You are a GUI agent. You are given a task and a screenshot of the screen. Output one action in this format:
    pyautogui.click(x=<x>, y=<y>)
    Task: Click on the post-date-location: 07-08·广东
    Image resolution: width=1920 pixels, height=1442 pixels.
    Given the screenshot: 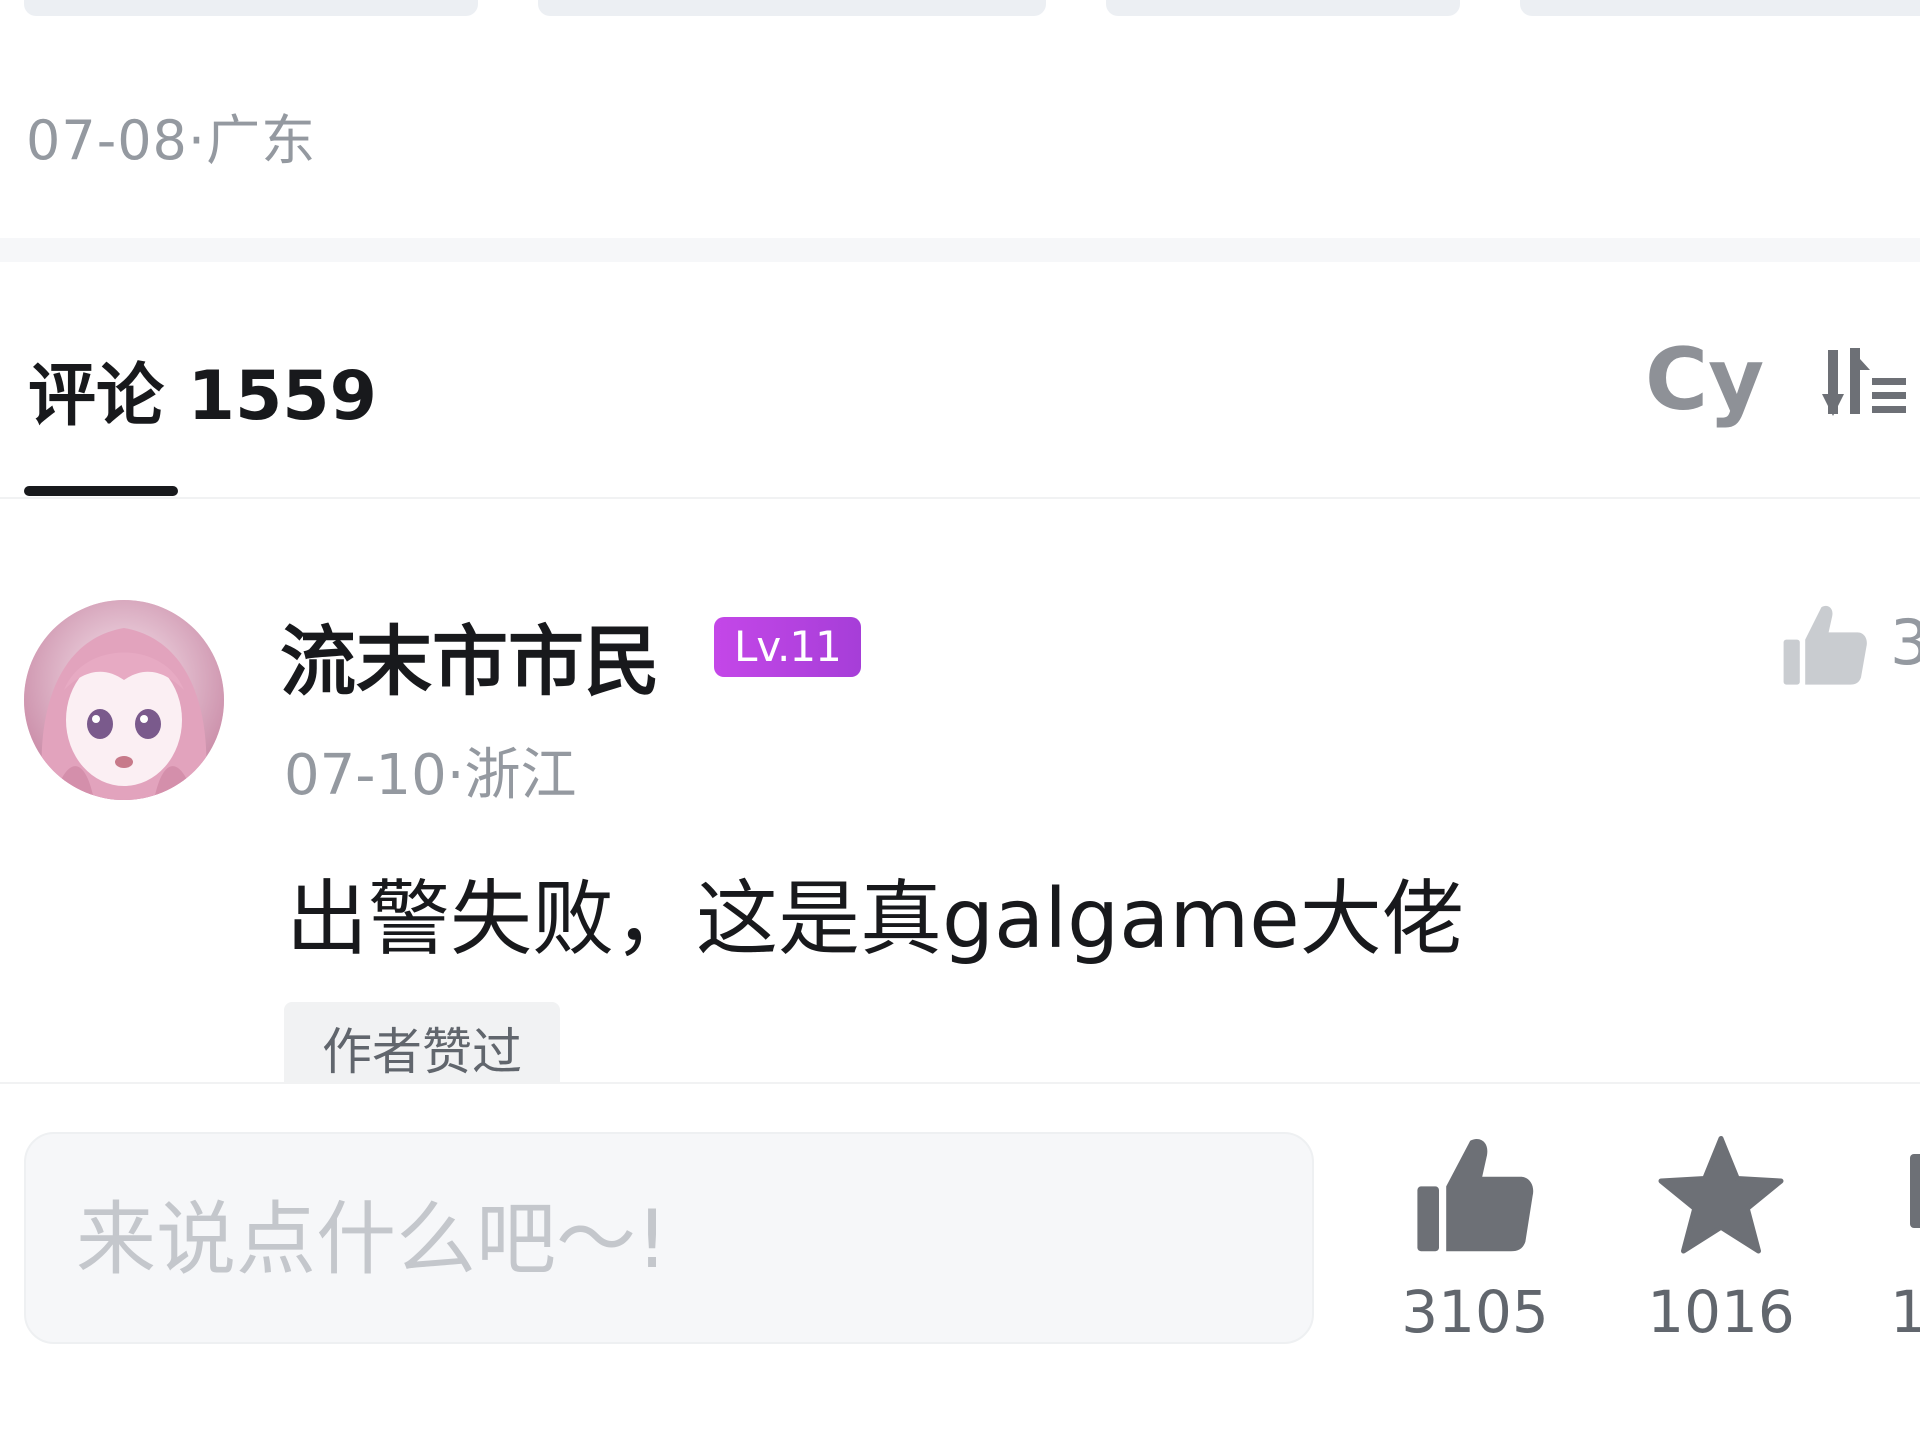 What is the action you would take?
    pyautogui.click(x=171, y=140)
    